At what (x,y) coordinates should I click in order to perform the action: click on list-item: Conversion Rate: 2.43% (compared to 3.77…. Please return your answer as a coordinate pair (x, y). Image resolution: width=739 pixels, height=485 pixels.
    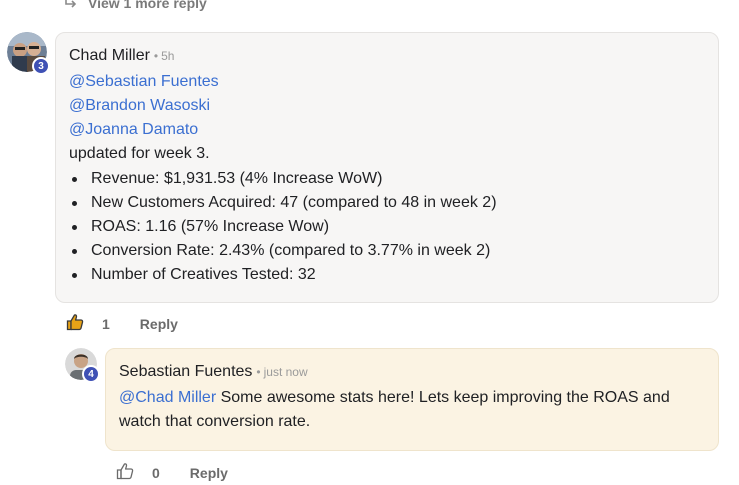
    Looking at the image, I should click on (283, 251).